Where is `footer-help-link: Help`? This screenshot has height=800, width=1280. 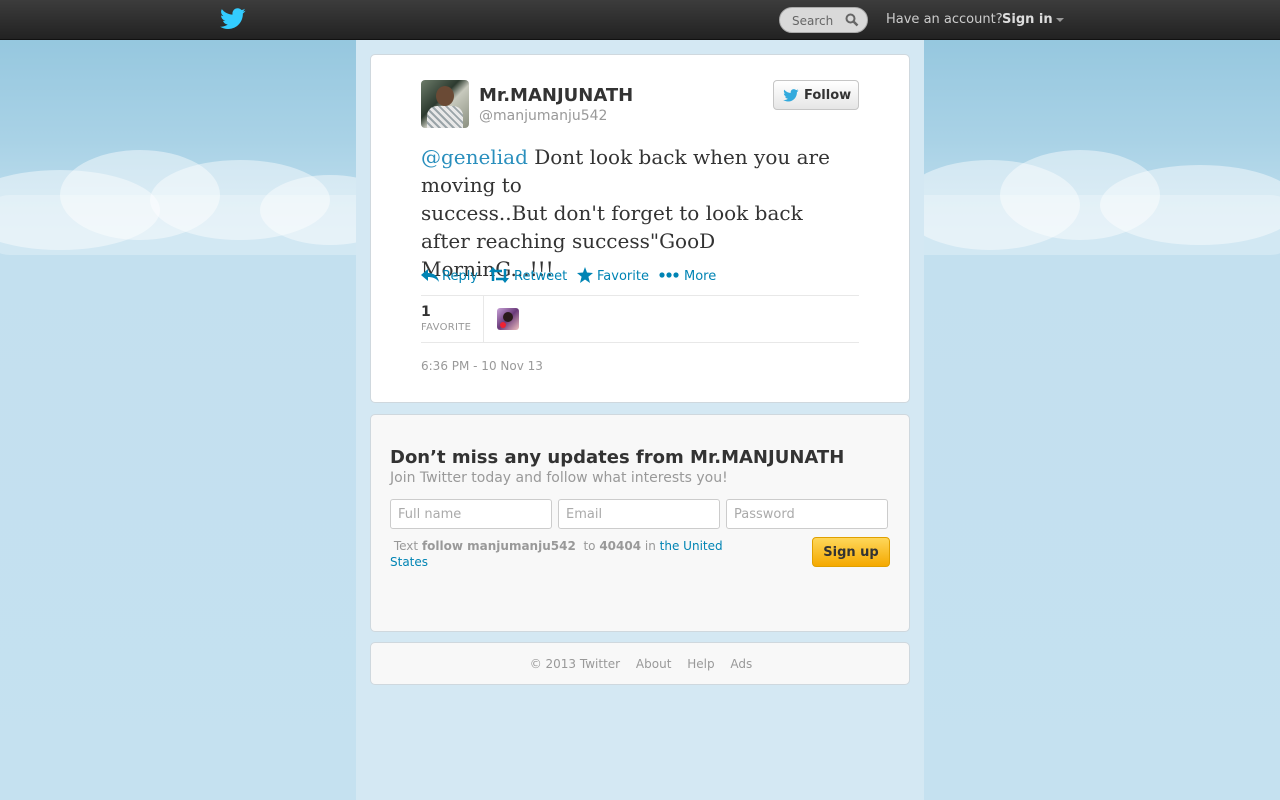
footer-help-link: Help is located at coordinates (700, 664).